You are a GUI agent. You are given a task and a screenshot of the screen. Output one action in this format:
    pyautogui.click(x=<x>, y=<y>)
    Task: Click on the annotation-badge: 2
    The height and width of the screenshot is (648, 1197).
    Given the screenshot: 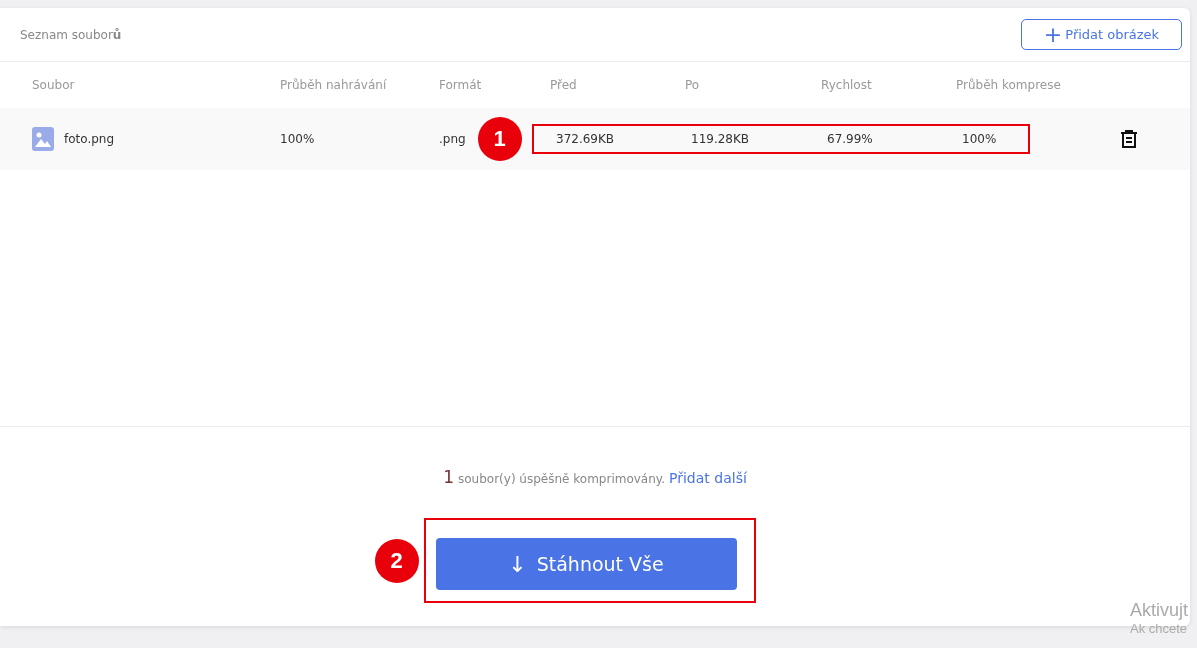 What is the action you would take?
    pyautogui.click(x=396, y=560)
    